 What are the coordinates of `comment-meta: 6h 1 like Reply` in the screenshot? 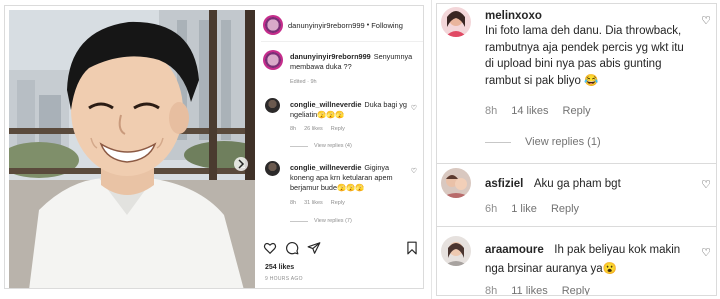 It's located at (532, 209).